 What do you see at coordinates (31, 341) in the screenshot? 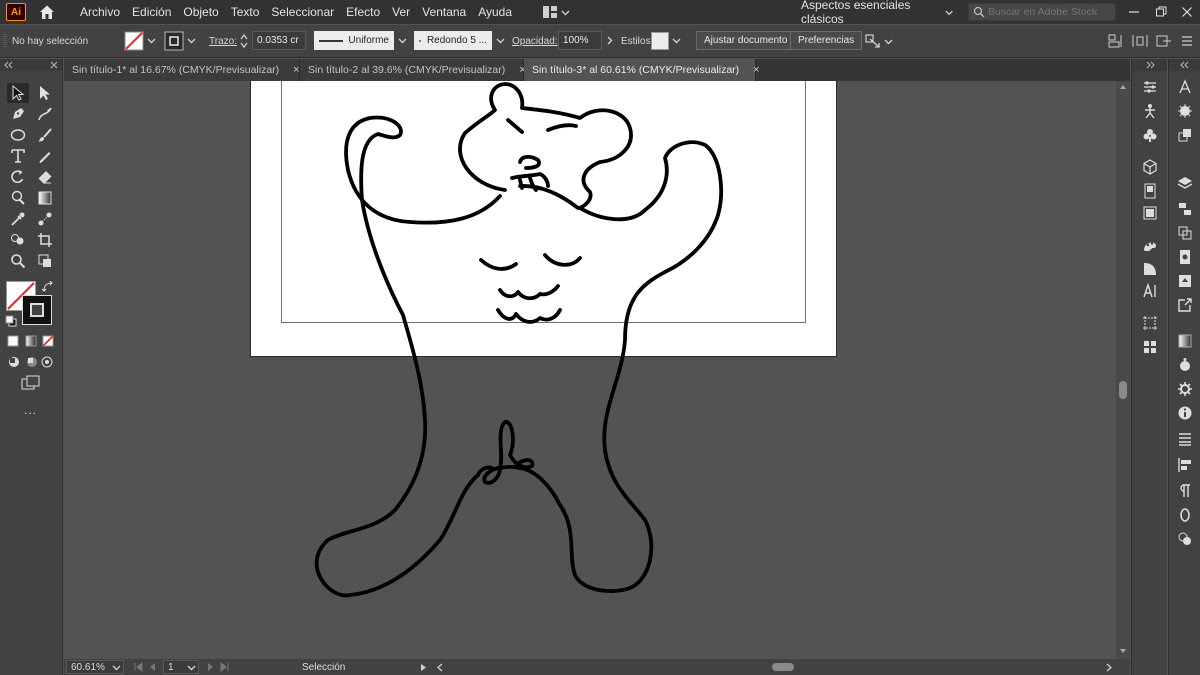
I see `gradient-mode-icon` at bounding box center [31, 341].